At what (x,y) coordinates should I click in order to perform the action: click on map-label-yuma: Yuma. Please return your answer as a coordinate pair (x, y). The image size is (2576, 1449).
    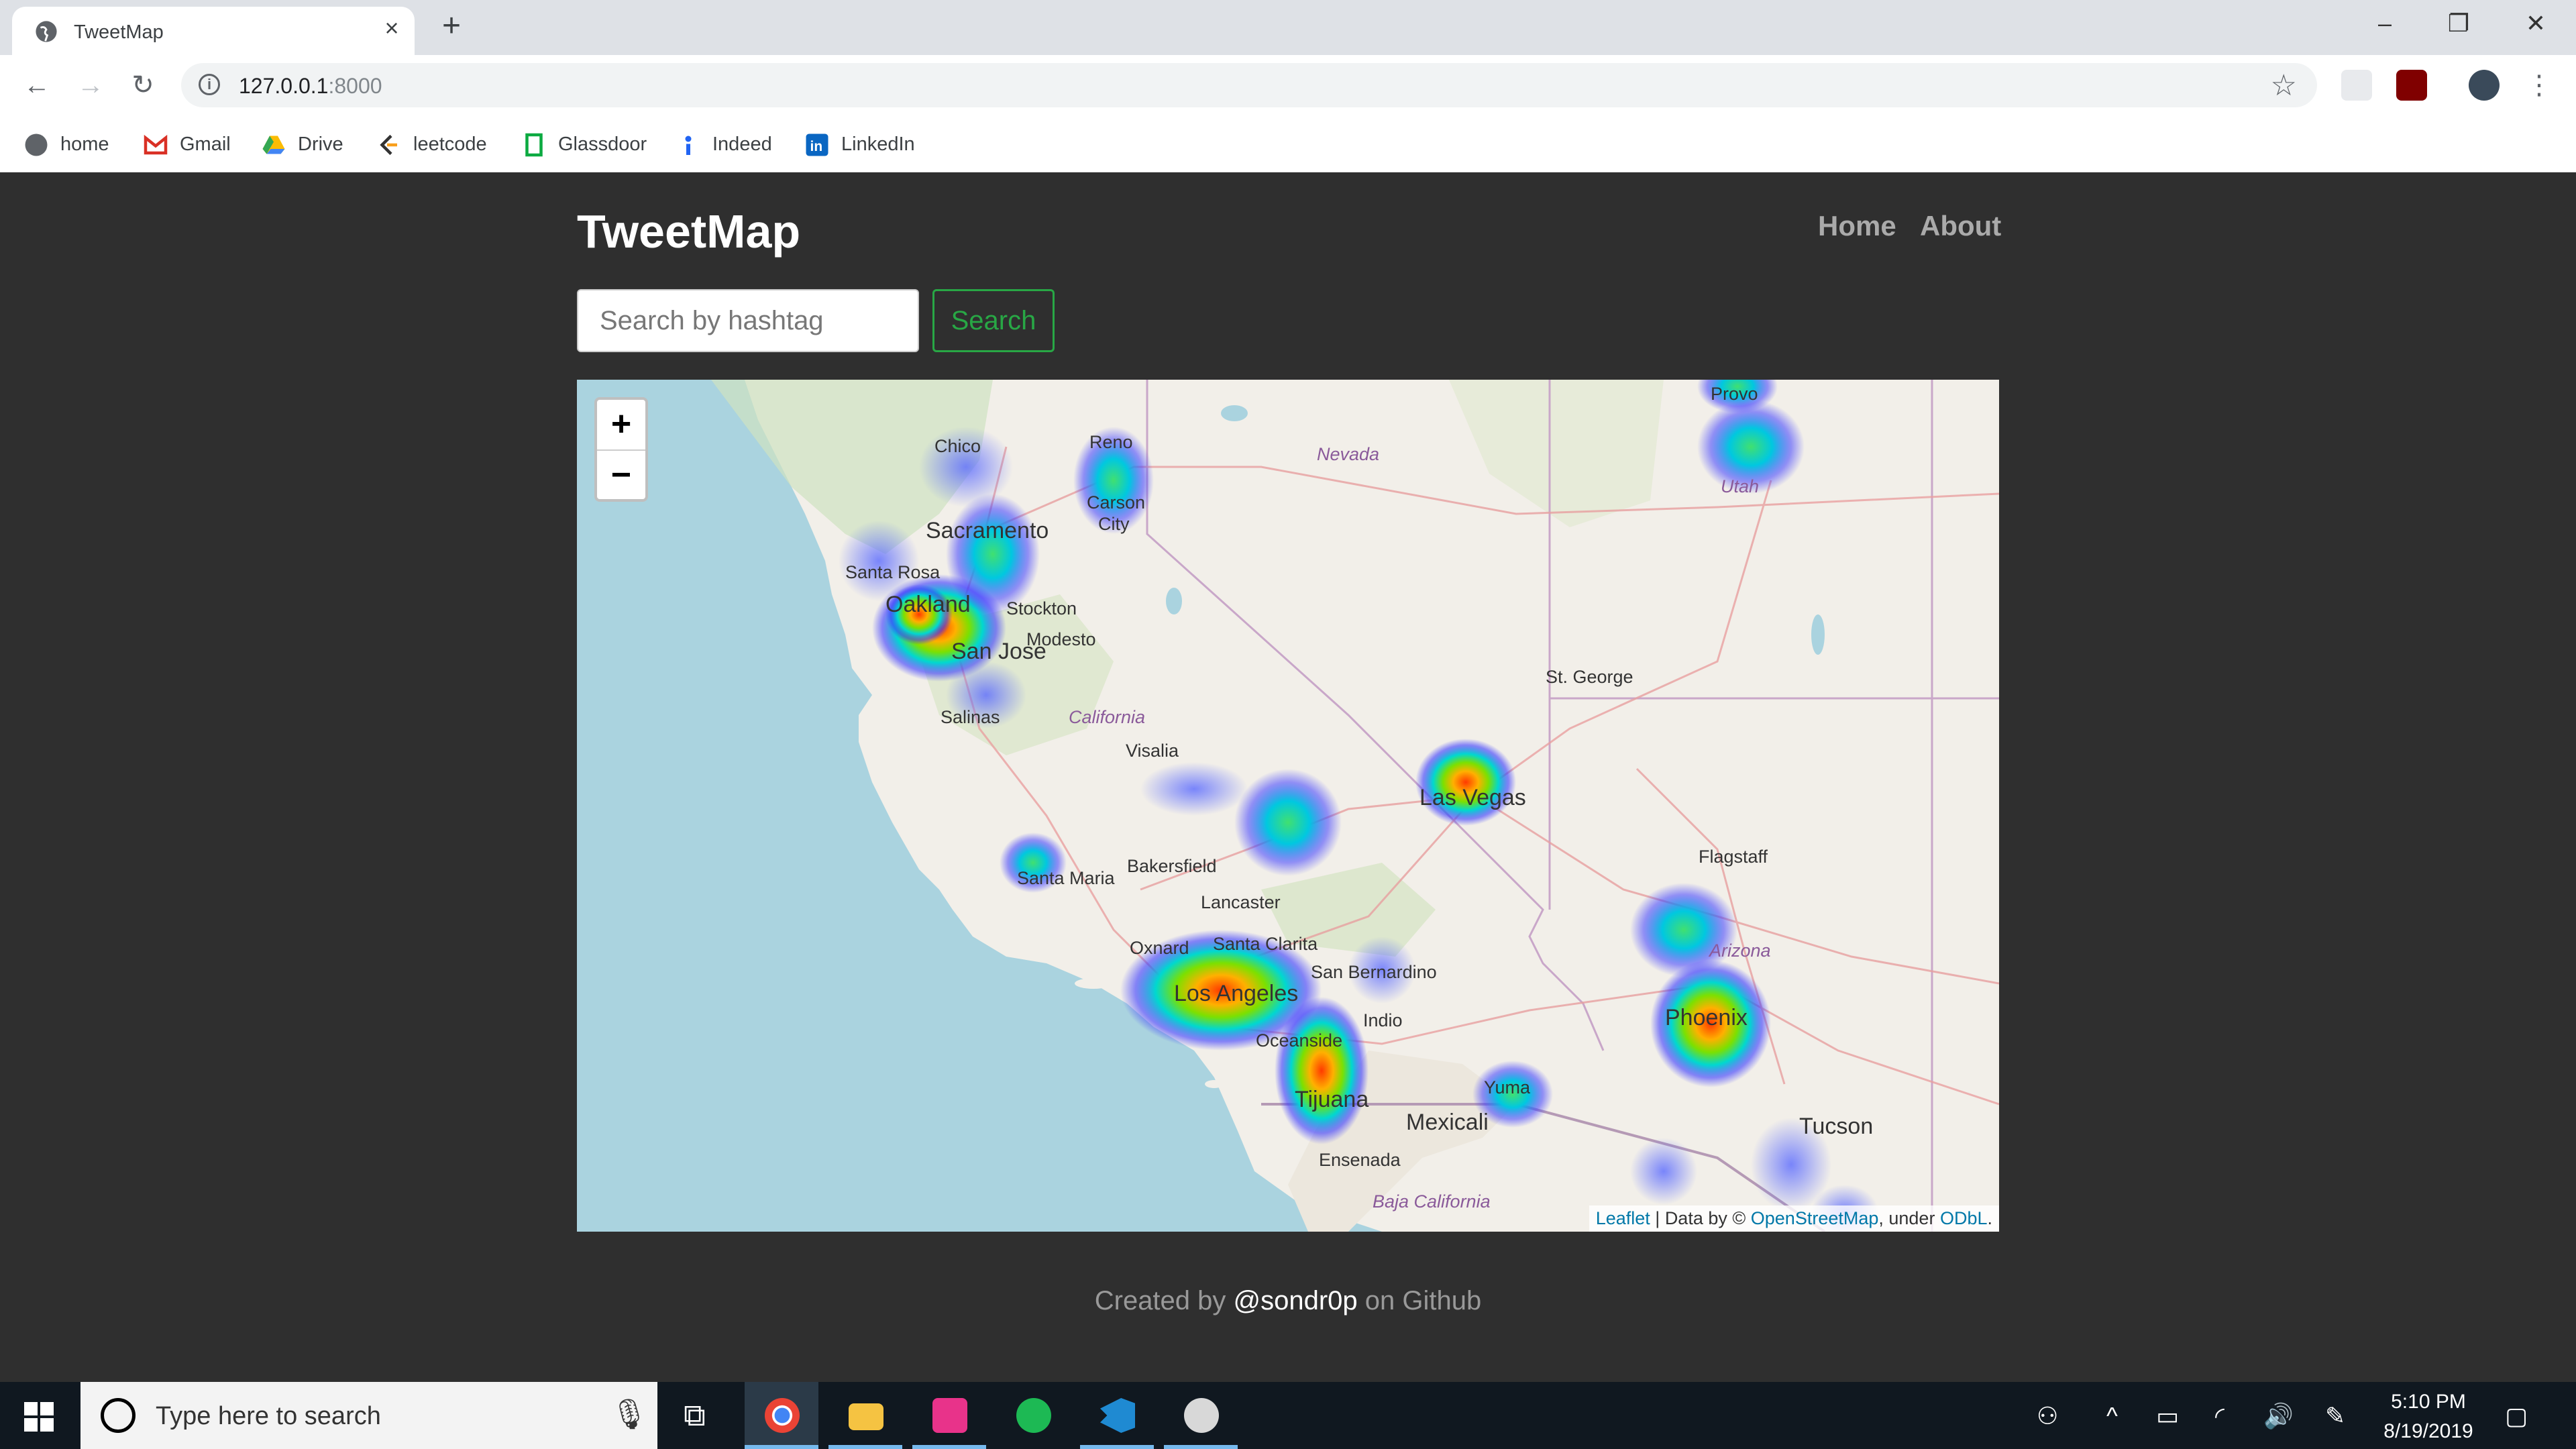
    Looking at the image, I should click on (1507, 1087).